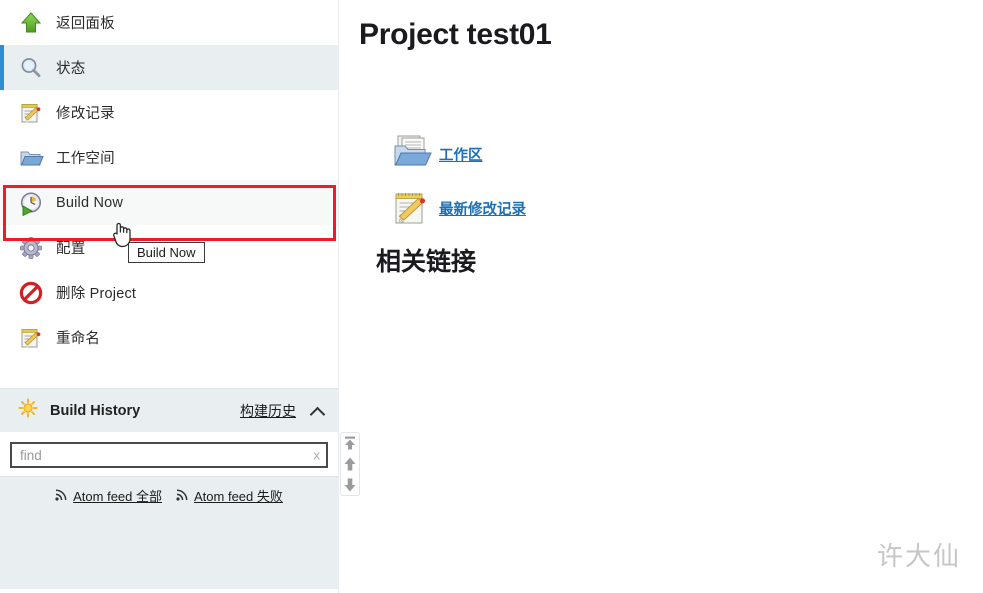 This screenshot has width=983, height=593. I want to click on sun-icon, so click(28, 410).